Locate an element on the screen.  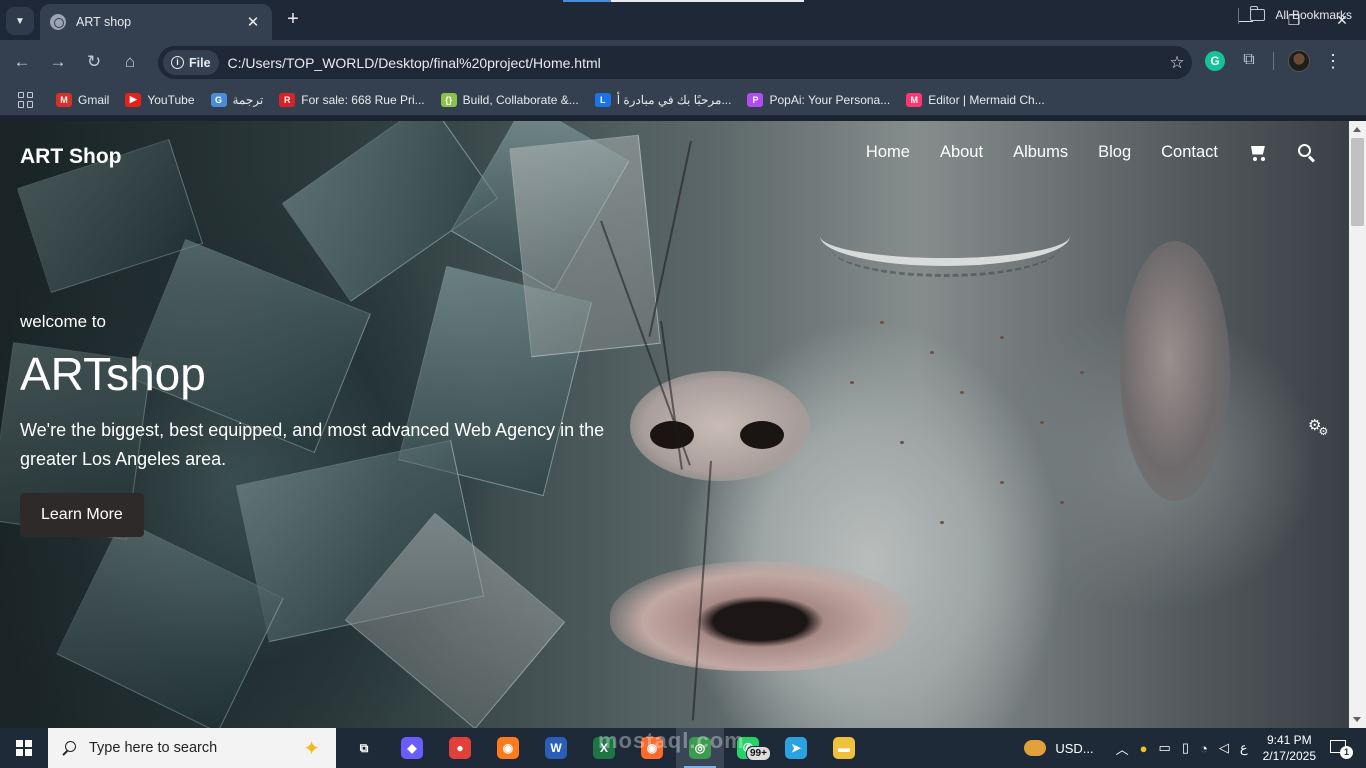
bookmark-item: ▶ YouTube is located at coordinates (160, 99).